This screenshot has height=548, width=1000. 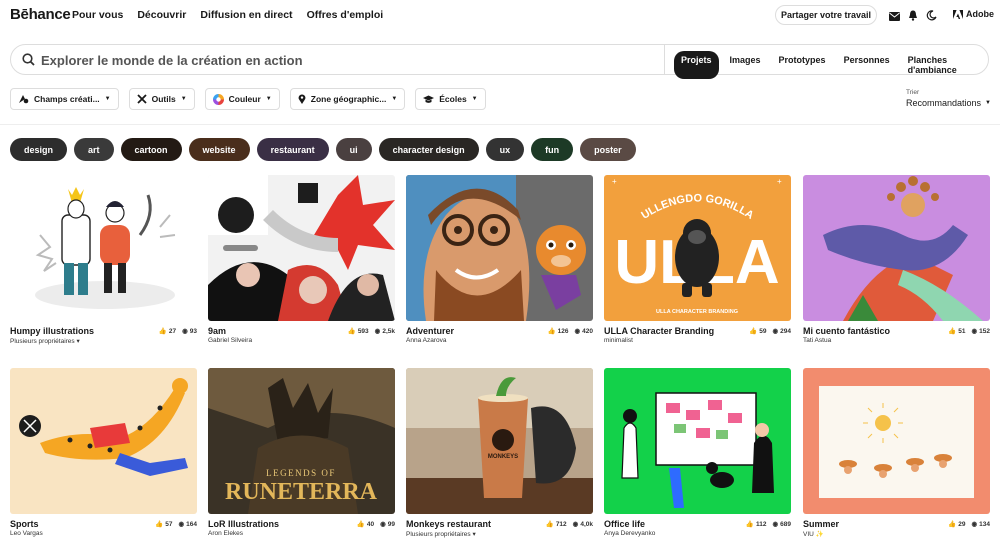 What do you see at coordinates (430, 331) in the screenshot?
I see `project-title: Adventurer` at bounding box center [430, 331].